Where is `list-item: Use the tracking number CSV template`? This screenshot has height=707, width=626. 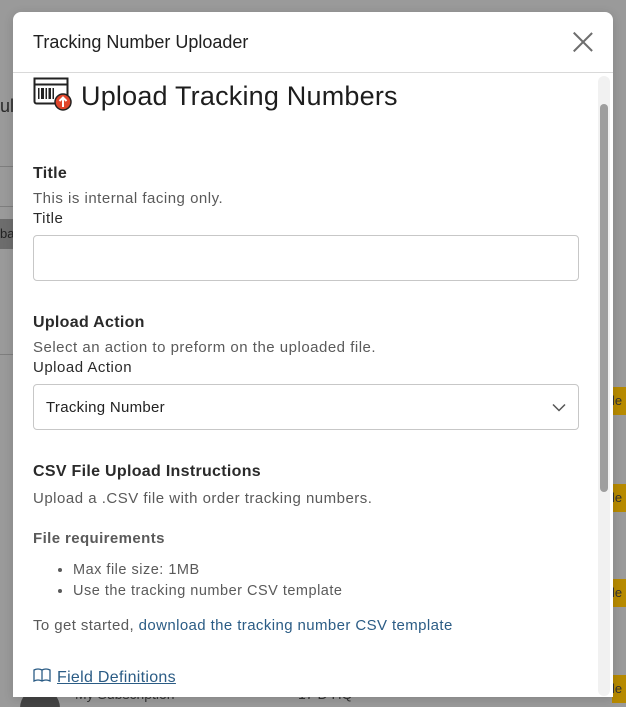 list-item: Use the tracking number CSV template is located at coordinates (326, 591).